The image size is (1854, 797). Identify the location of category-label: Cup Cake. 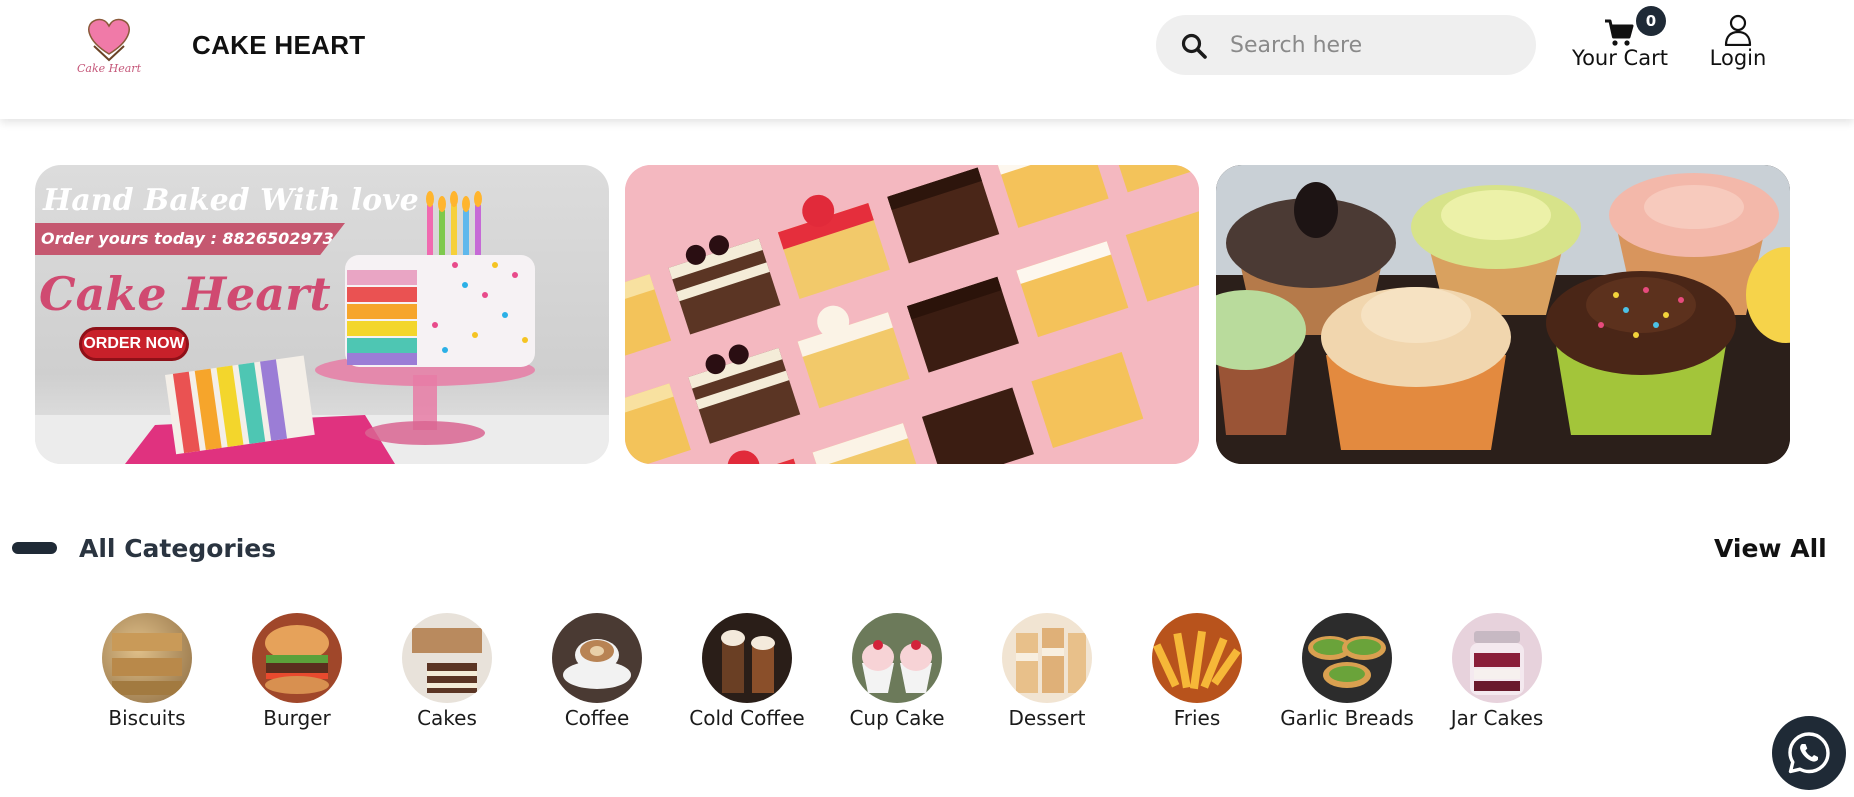
(897, 718).